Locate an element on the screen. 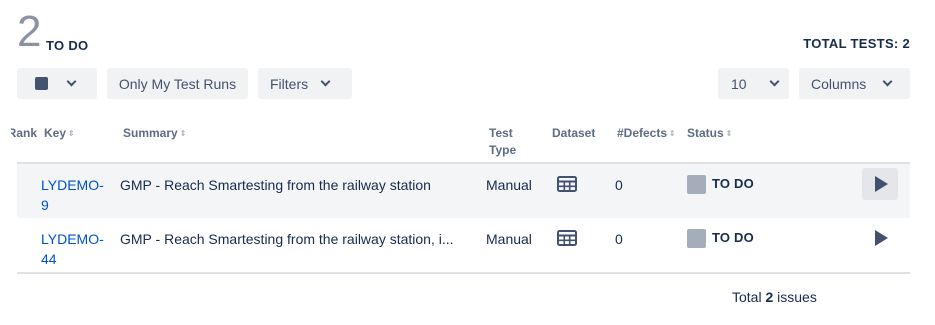 This screenshot has height=325, width=935. only-my-test-runs-label: Only My Test Runs is located at coordinates (177, 83).